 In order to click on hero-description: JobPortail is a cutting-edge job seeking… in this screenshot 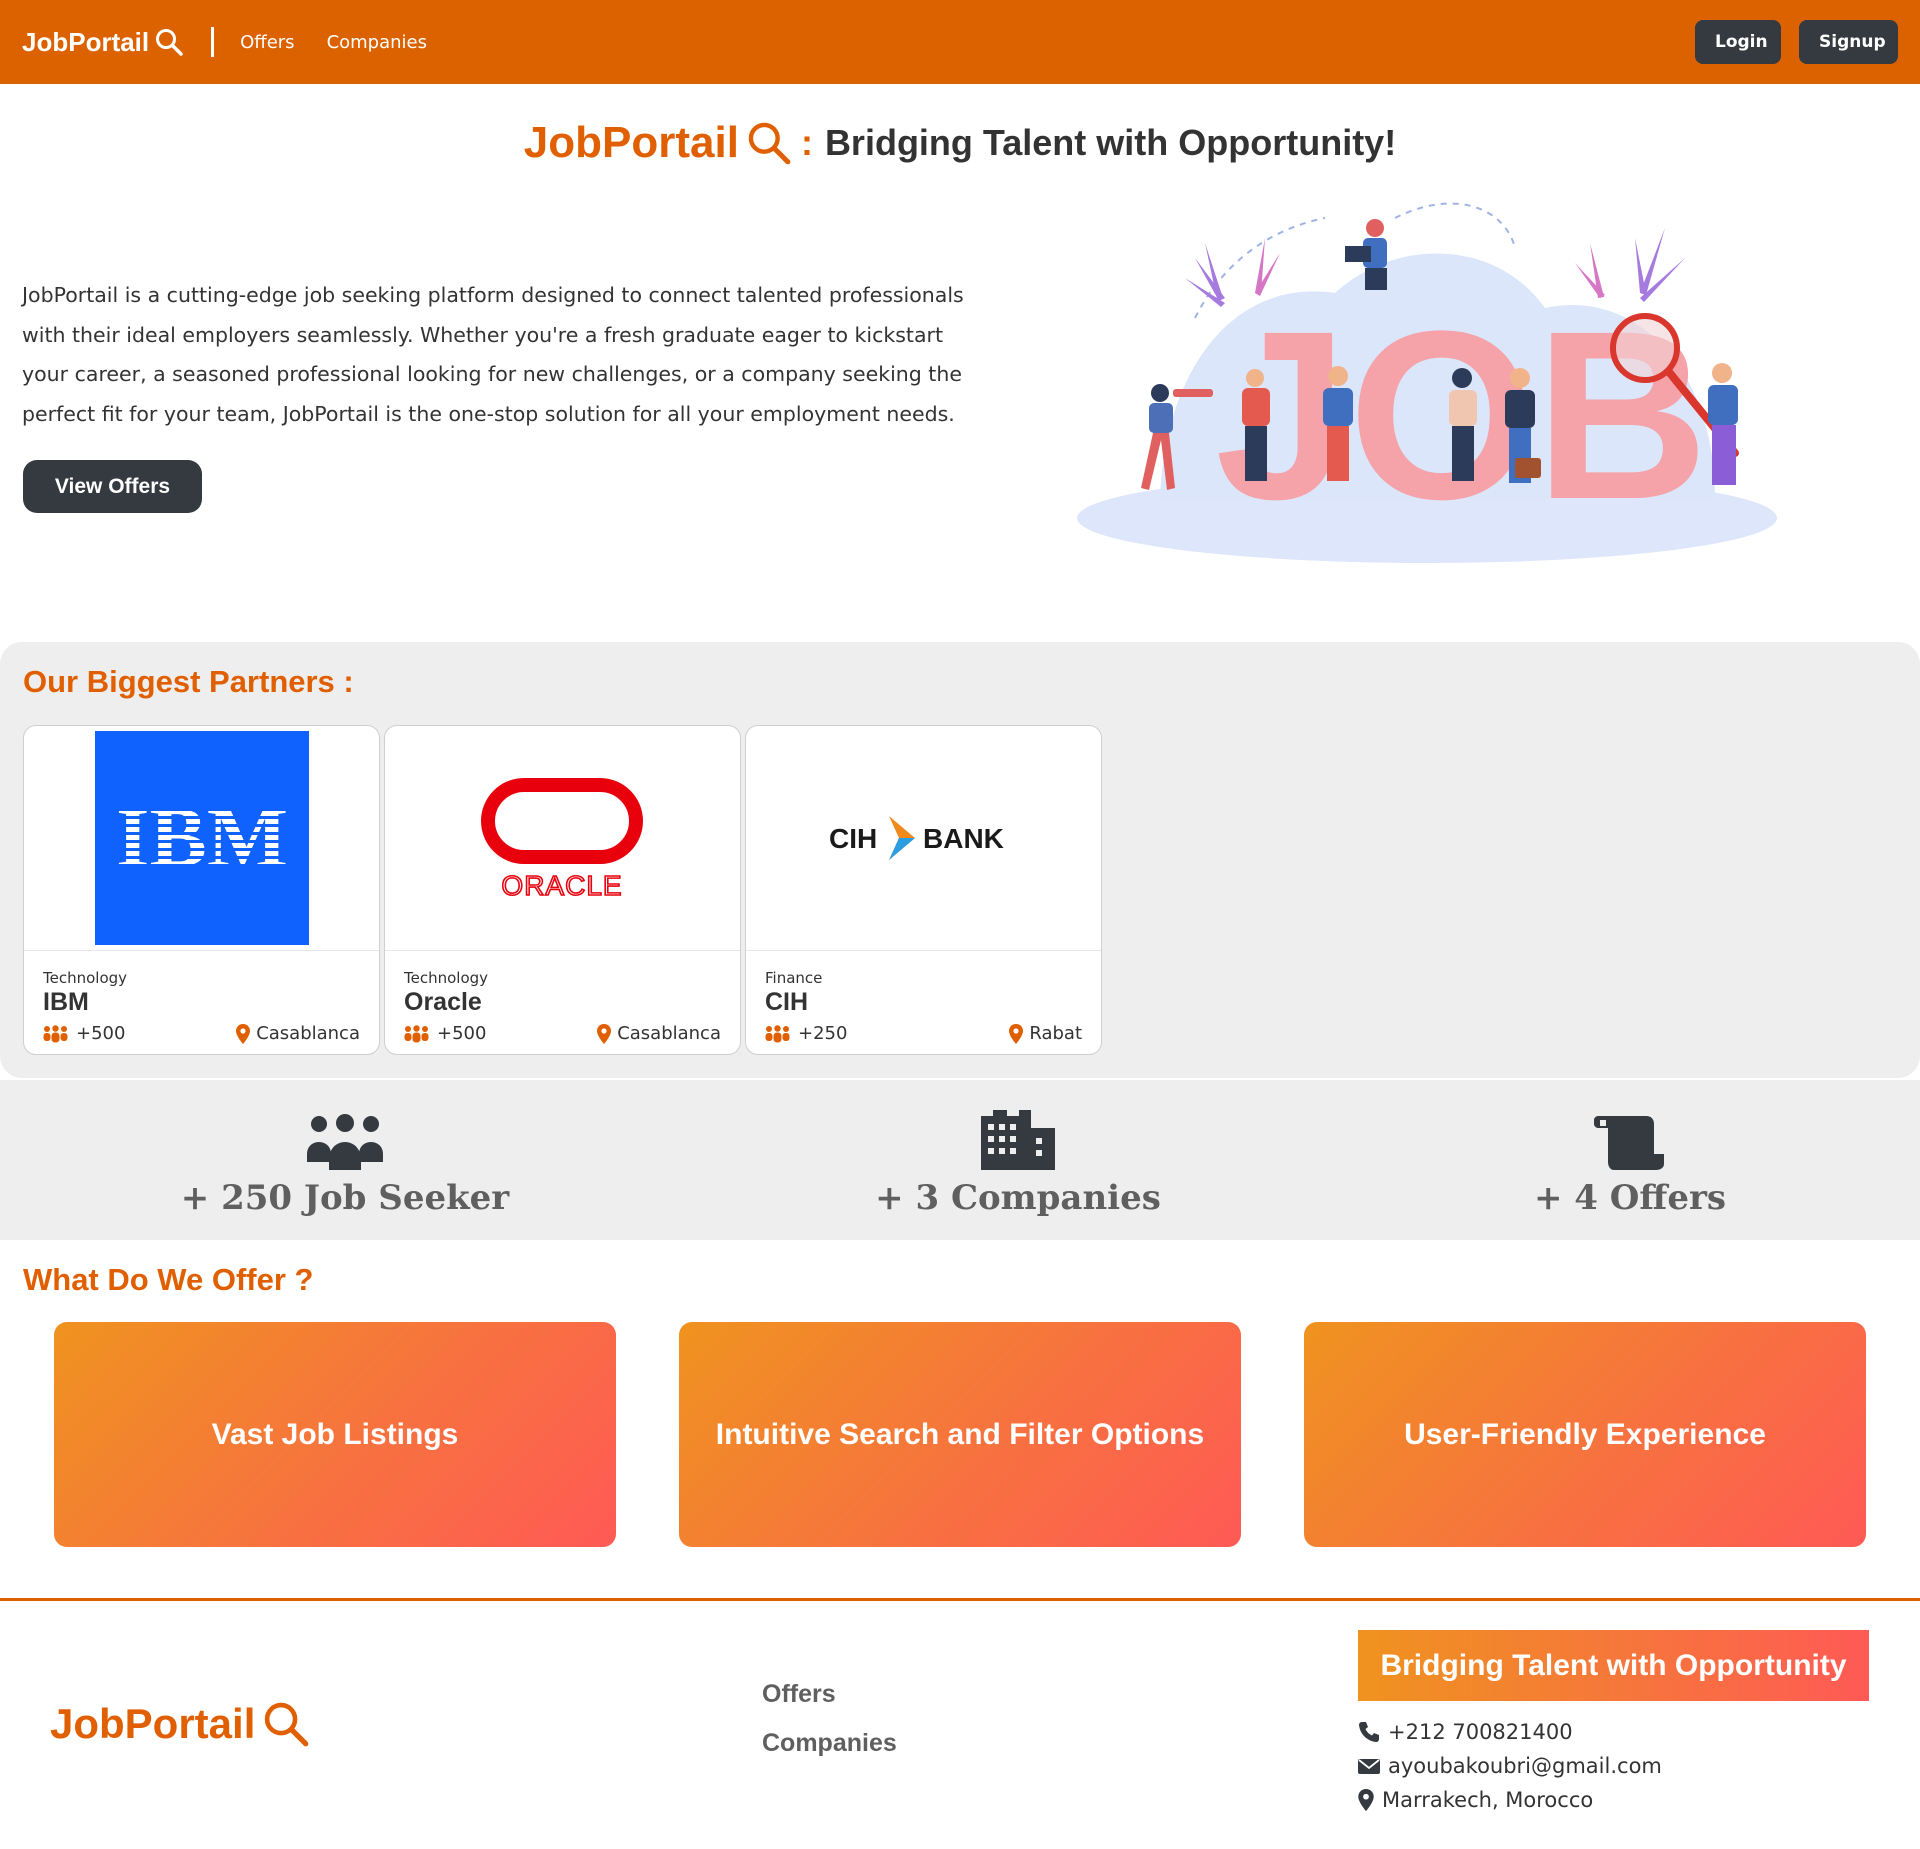, I will do `click(493, 354)`.